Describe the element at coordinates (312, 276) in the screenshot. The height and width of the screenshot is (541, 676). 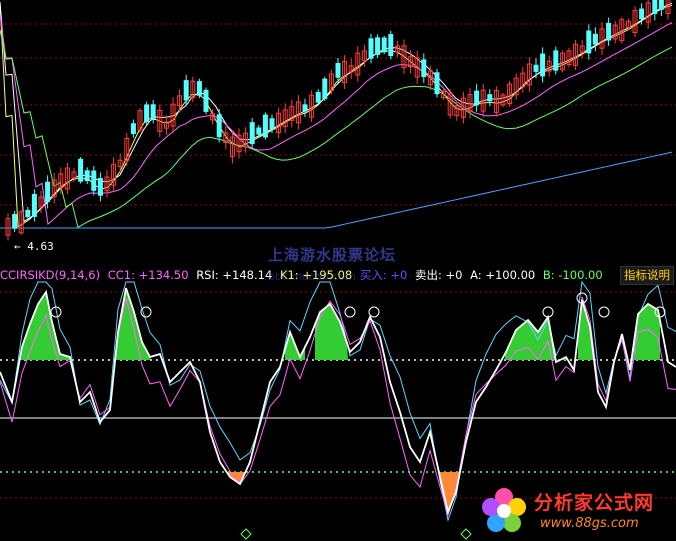
I see `forum-watermark-url: bbs.macd8.com` at that location.